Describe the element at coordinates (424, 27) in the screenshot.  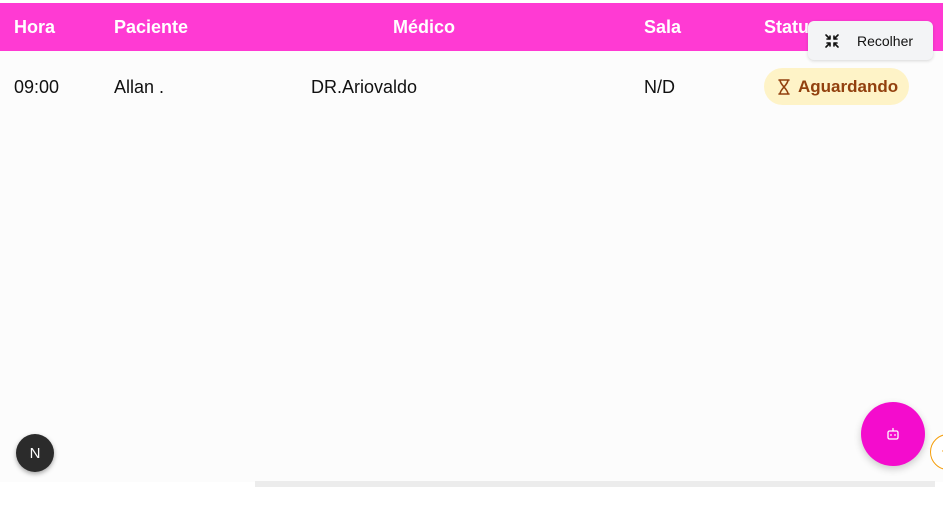
I see `header-medico: Médico` at that location.